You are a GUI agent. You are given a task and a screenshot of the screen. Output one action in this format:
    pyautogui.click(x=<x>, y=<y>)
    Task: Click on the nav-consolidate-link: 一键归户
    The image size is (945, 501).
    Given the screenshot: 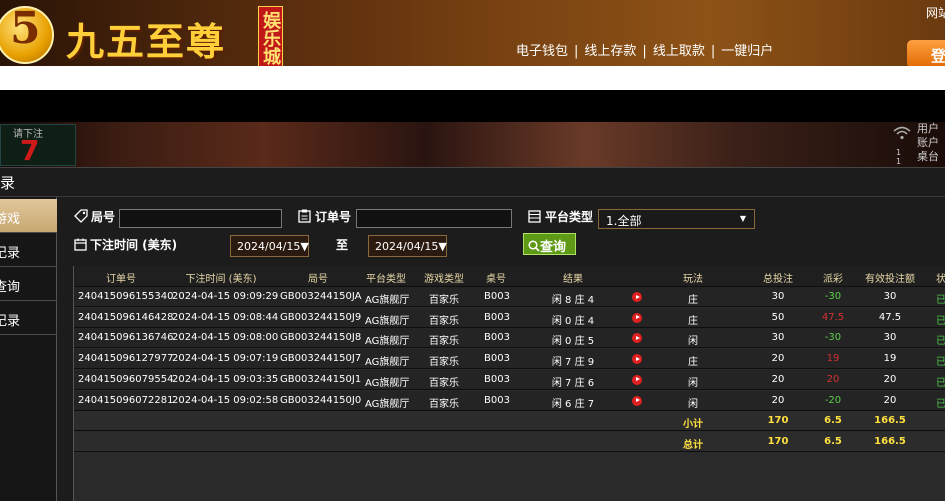 What is the action you would take?
    pyautogui.click(x=747, y=51)
    